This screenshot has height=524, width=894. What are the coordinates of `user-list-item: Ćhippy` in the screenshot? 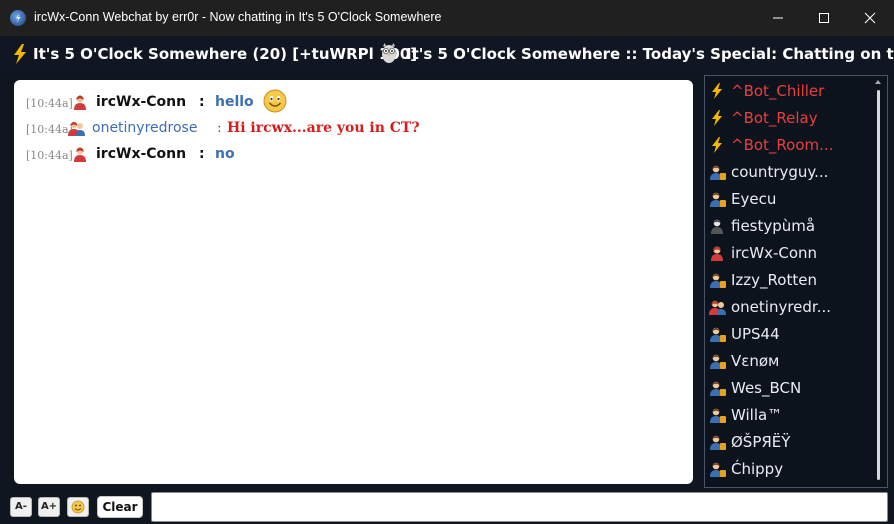 It's located at (785, 469).